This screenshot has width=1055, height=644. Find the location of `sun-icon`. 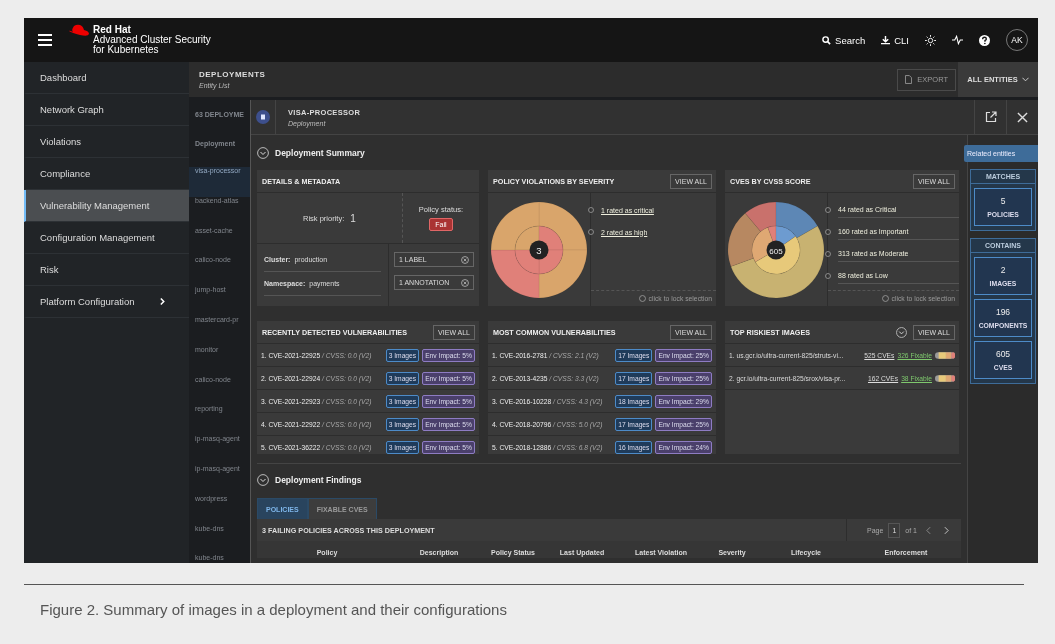

sun-icon is located at coordinates (930, 40).